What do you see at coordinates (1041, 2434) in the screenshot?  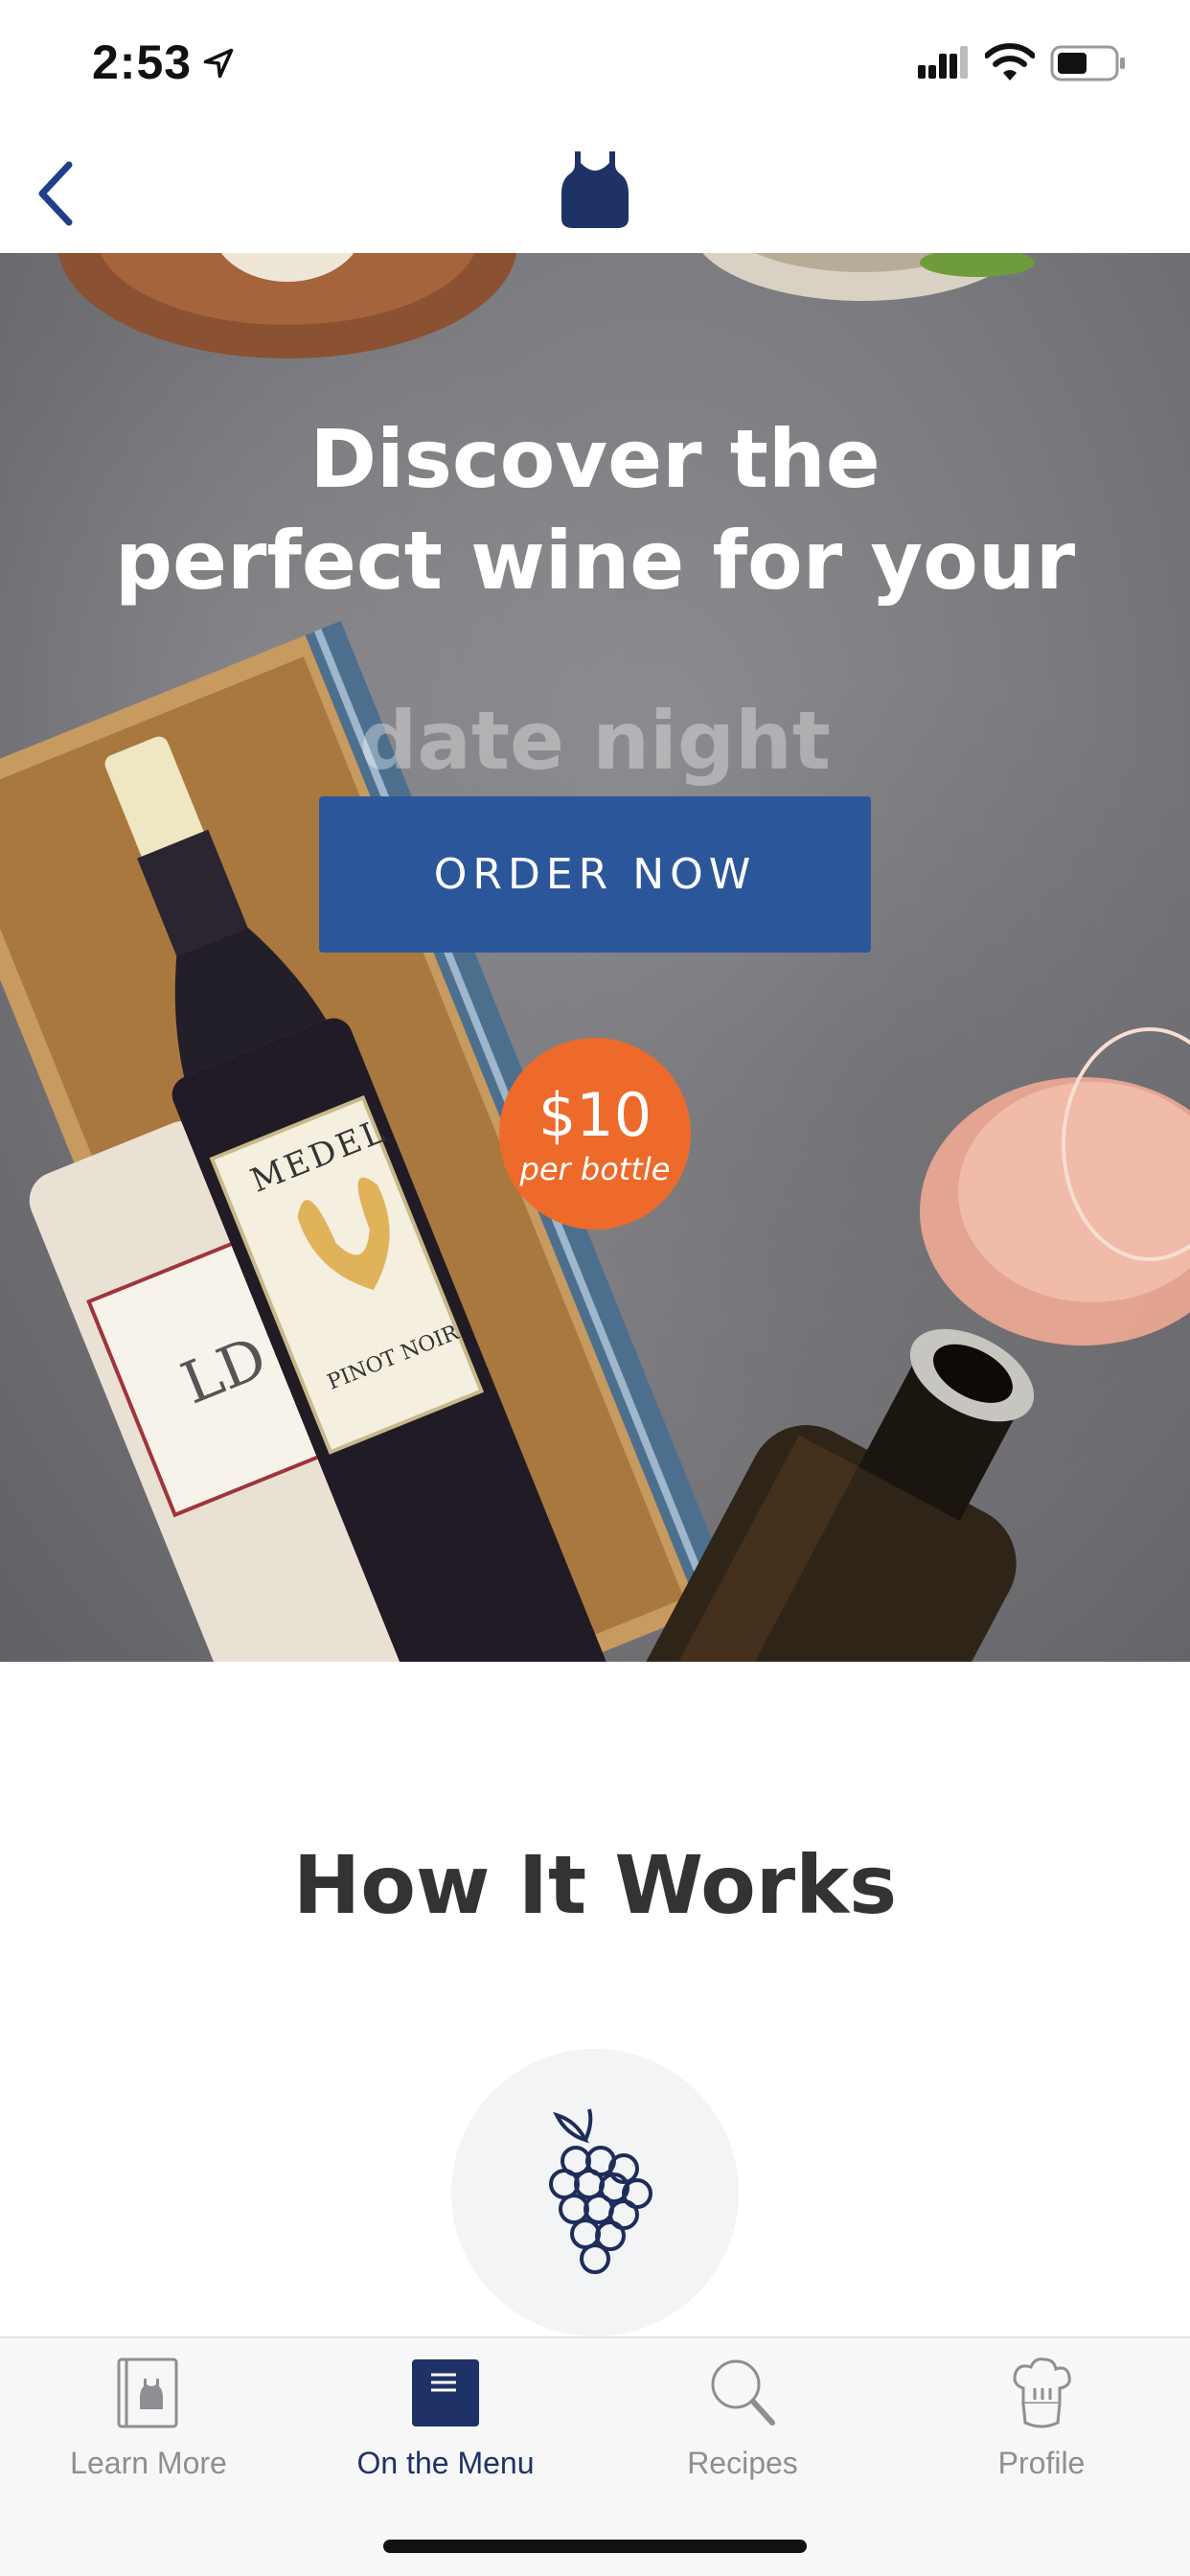 I see `tab-profile: Profile` at bounding box center [1041, 2434].